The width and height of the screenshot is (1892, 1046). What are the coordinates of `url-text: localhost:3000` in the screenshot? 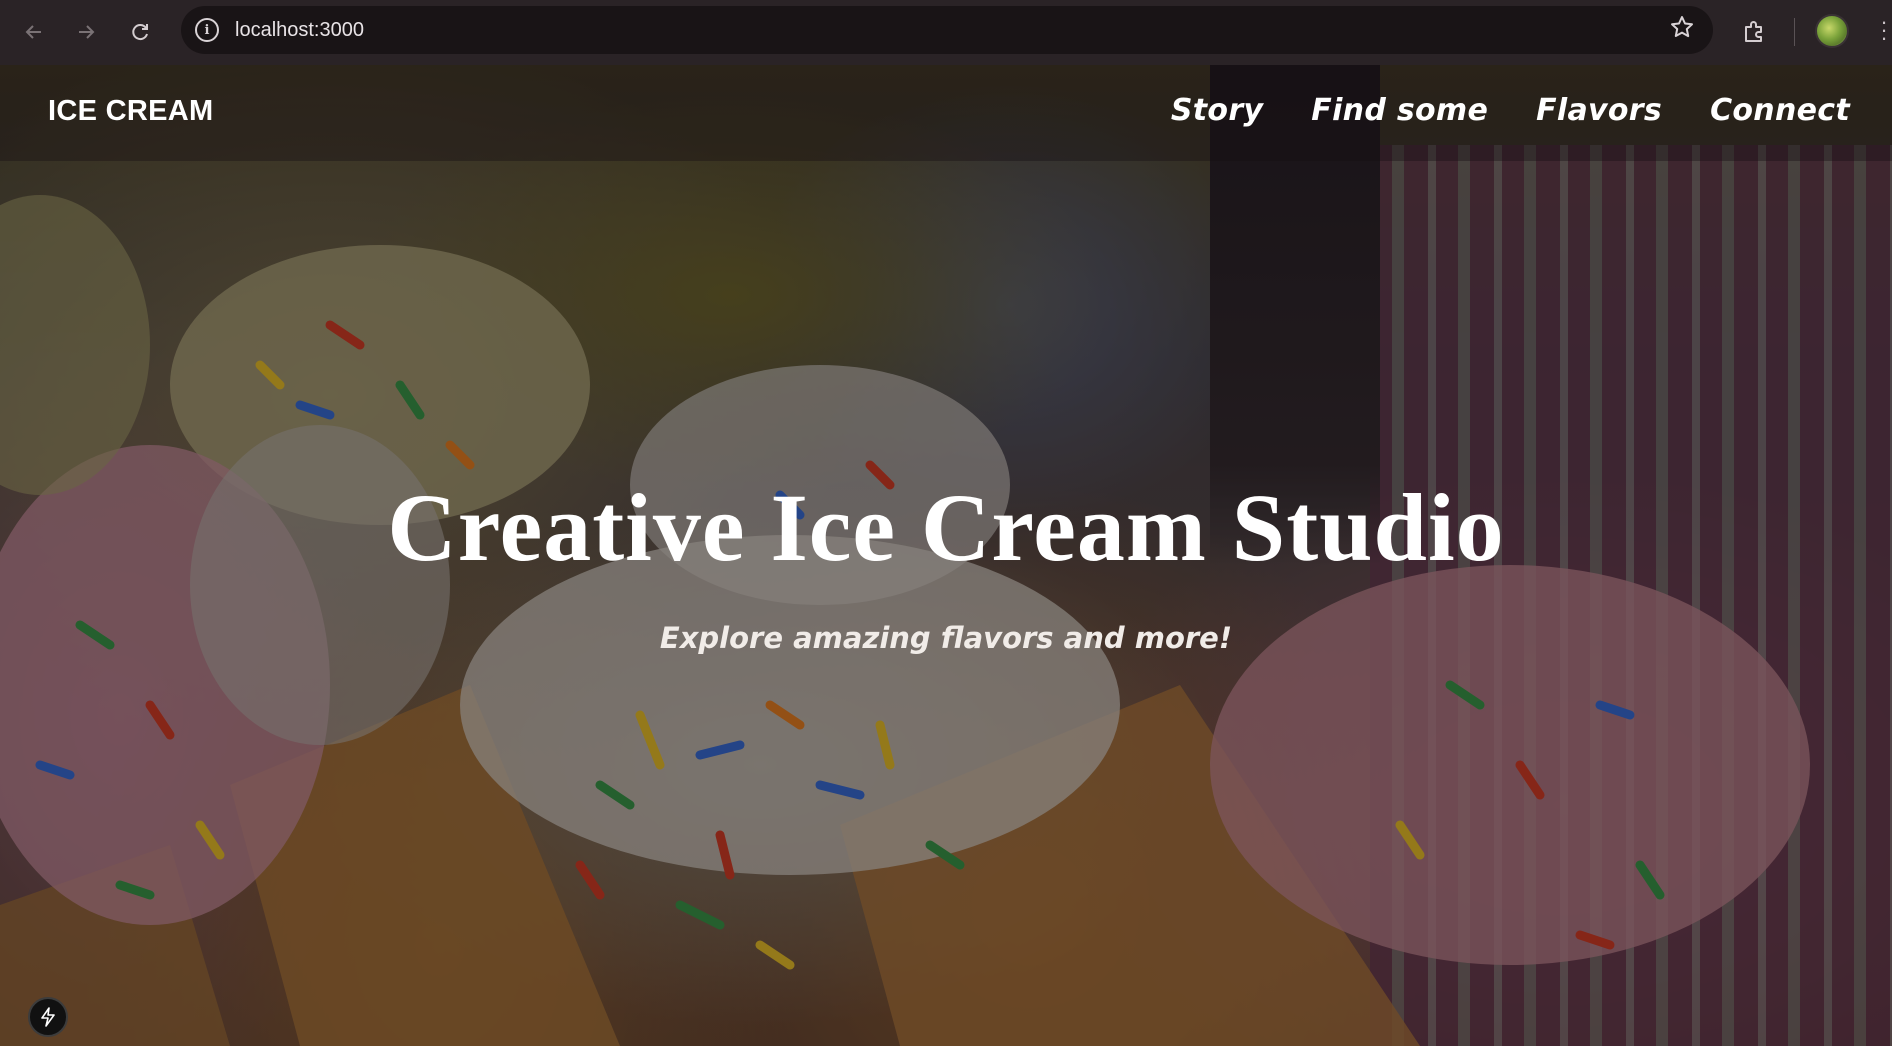 It's located at (299, 30).